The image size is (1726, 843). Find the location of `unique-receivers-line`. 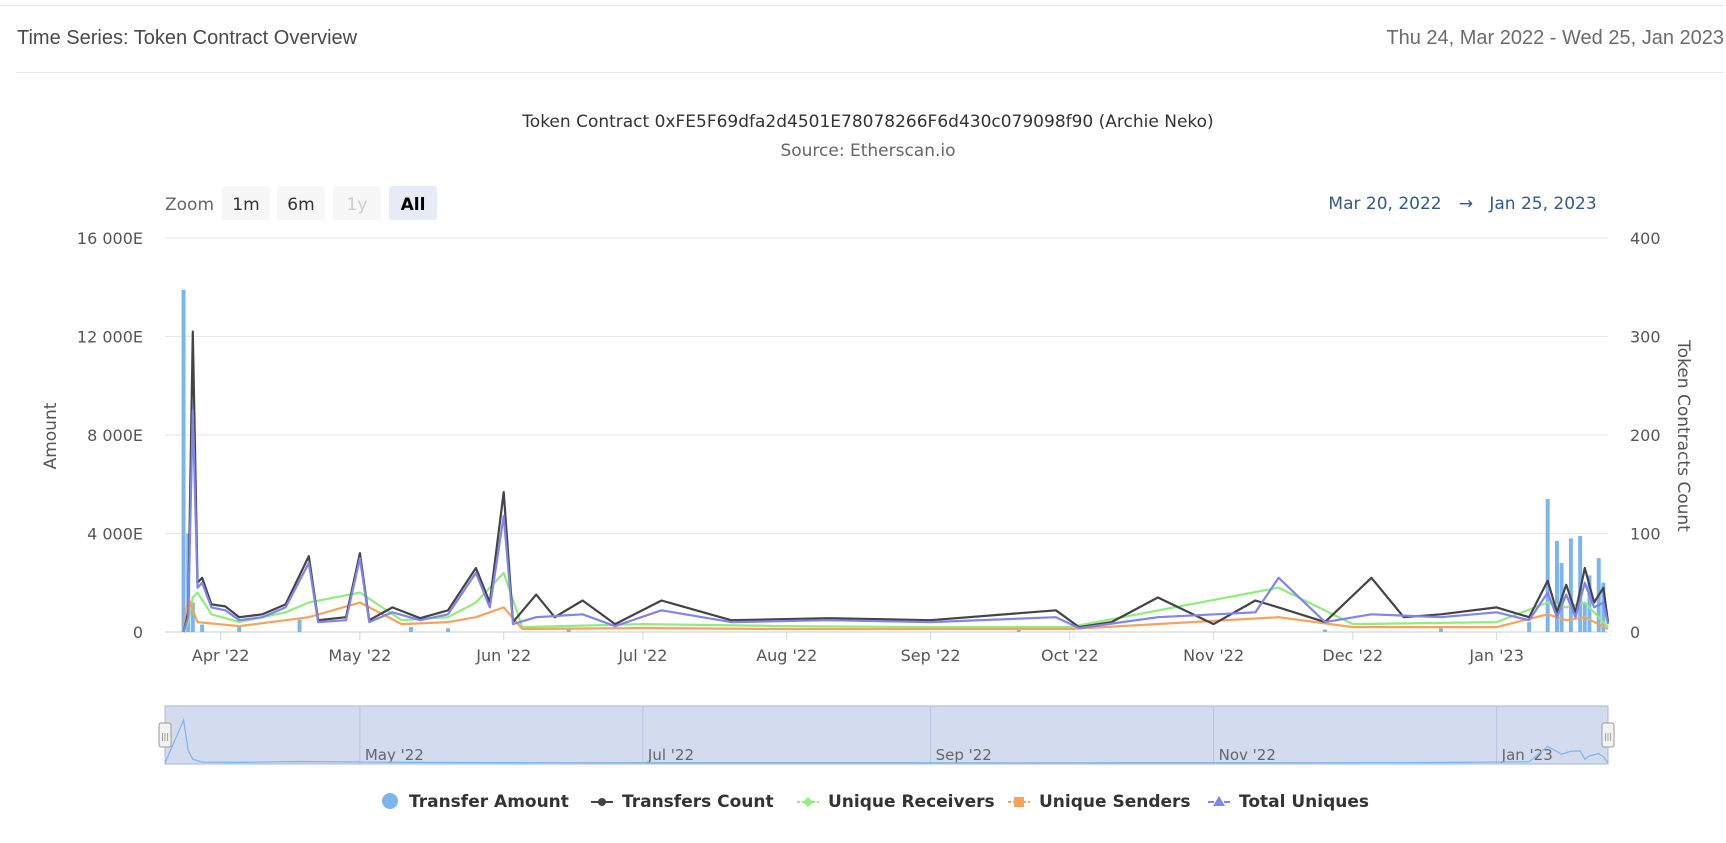

unique-receivers-line is located at coordinates (895, 602).